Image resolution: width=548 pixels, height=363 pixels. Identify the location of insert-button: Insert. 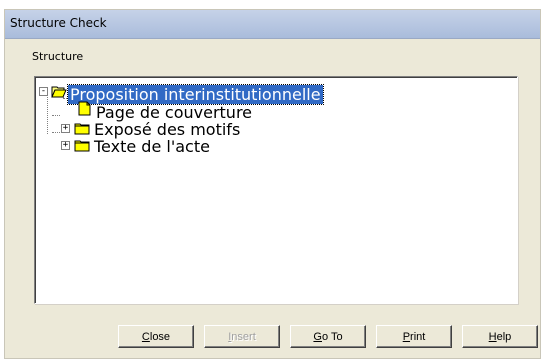
(242, 336).